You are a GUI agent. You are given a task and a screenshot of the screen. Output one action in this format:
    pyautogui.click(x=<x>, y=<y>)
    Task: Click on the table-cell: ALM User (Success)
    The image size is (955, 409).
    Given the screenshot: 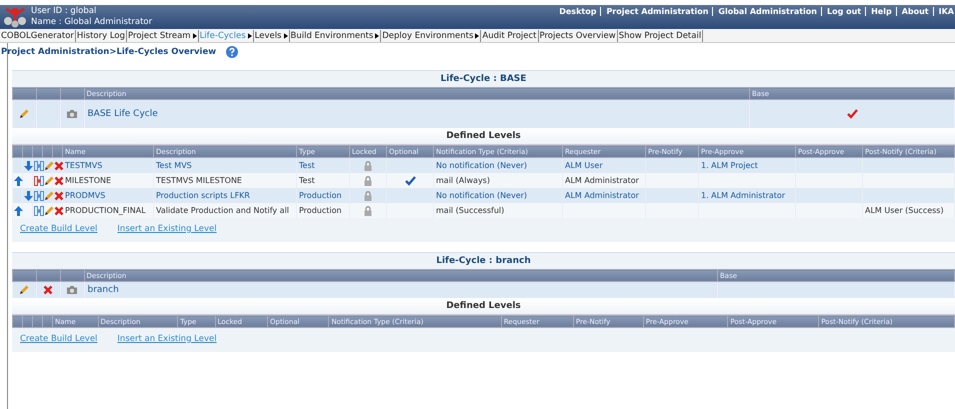 What is the action you would take?
    pyautogui.click(x=908, y=210)
    